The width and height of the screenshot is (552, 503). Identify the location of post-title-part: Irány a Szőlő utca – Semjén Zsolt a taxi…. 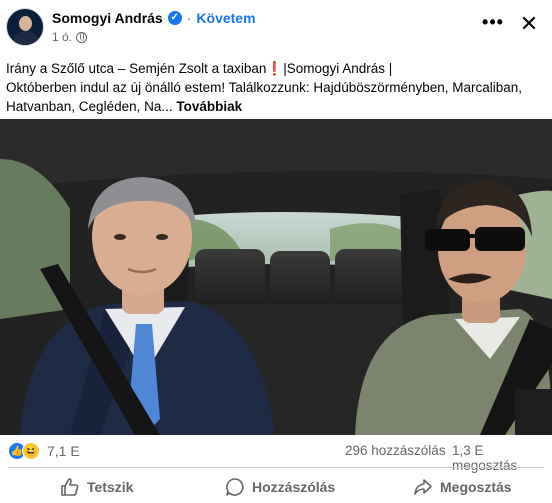
(136, 68).